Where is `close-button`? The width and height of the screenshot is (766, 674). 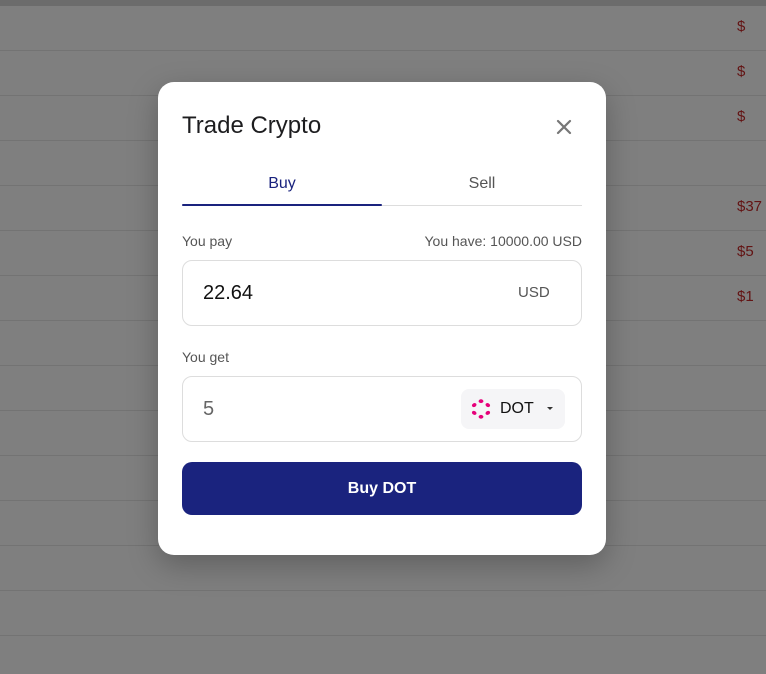
close-button is located at coordinates (564, 127).